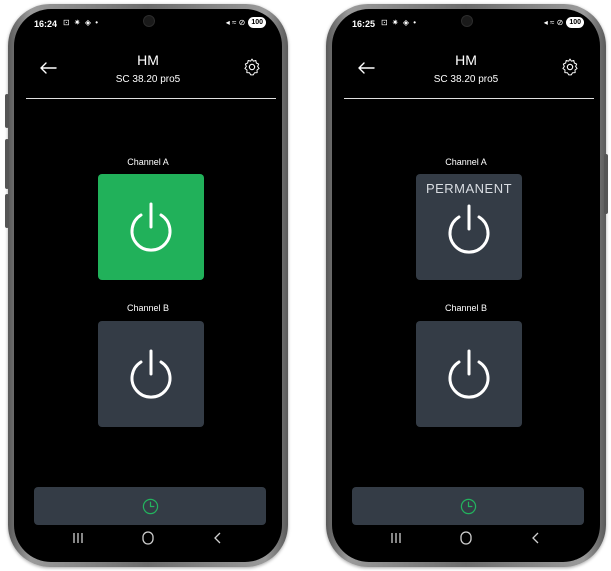 Image resolution: width=611 pixels, height=571 pixels. I want to click on side-button, so click(7, 211).